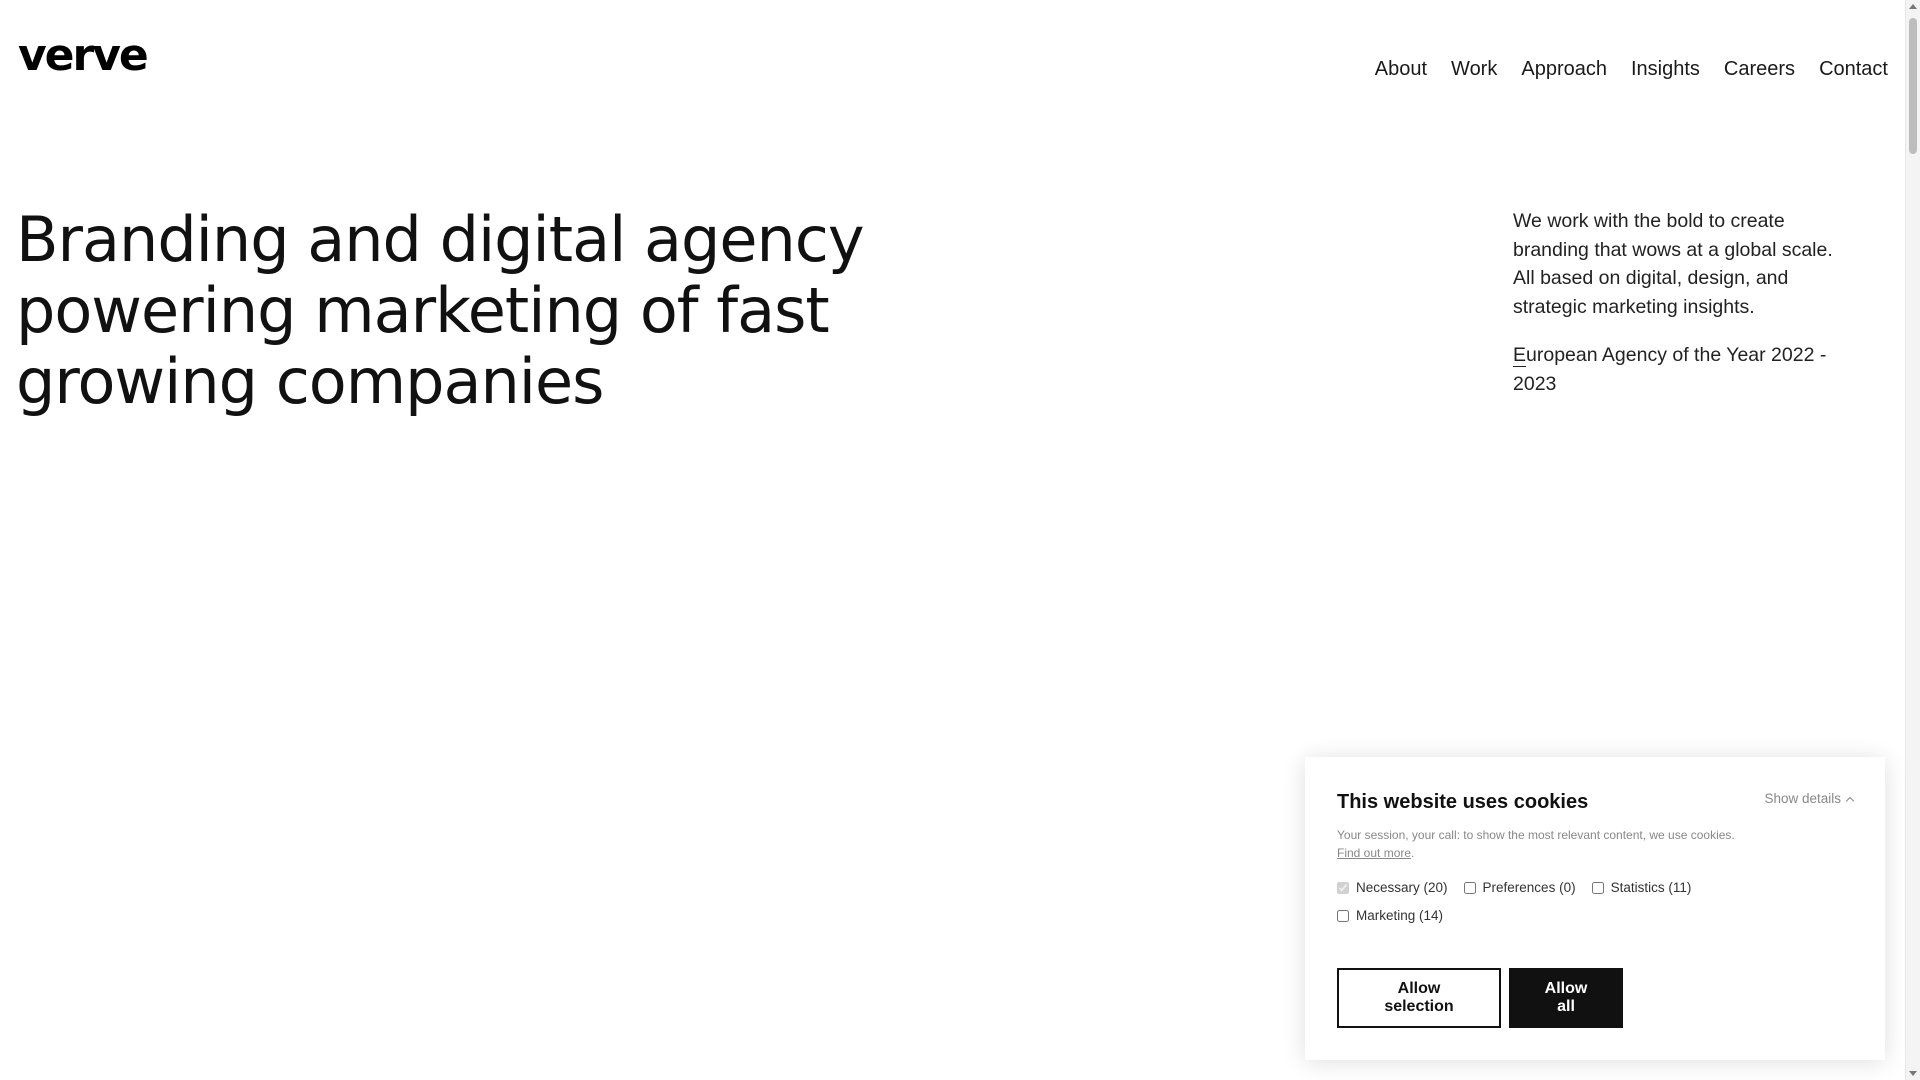  I want to click on nav-approach: Approach, so click(1564, 69).